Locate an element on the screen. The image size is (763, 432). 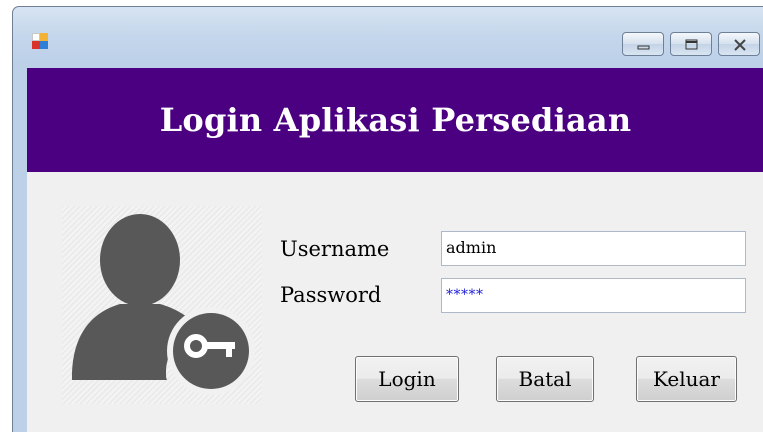
password-input: ***** is located at coordinates (593, 295).